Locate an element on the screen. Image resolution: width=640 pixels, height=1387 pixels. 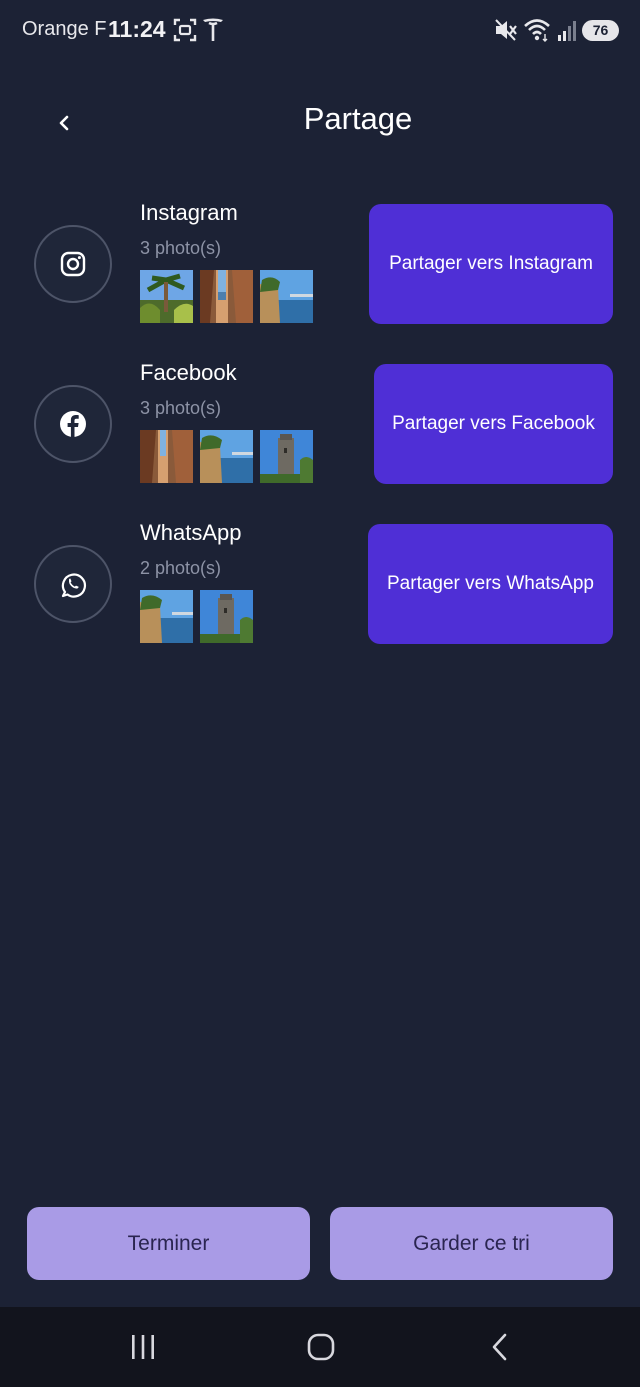
platform-name: Instagram is located at coordinates (189, 212).